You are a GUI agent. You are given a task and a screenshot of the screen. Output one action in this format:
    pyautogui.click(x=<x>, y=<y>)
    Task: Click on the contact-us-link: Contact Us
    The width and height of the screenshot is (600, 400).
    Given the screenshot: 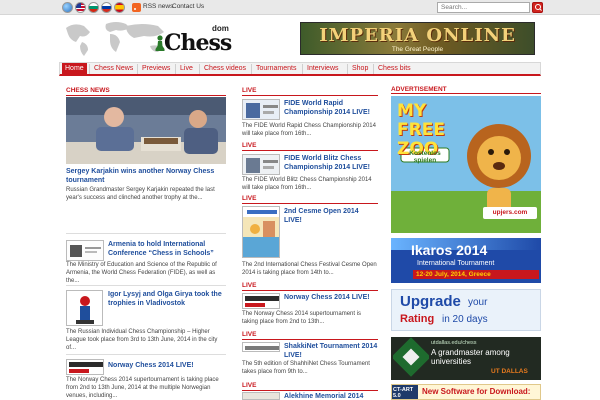 What is the action you would take?
    pyautogui.click(x=188, y=6)
    